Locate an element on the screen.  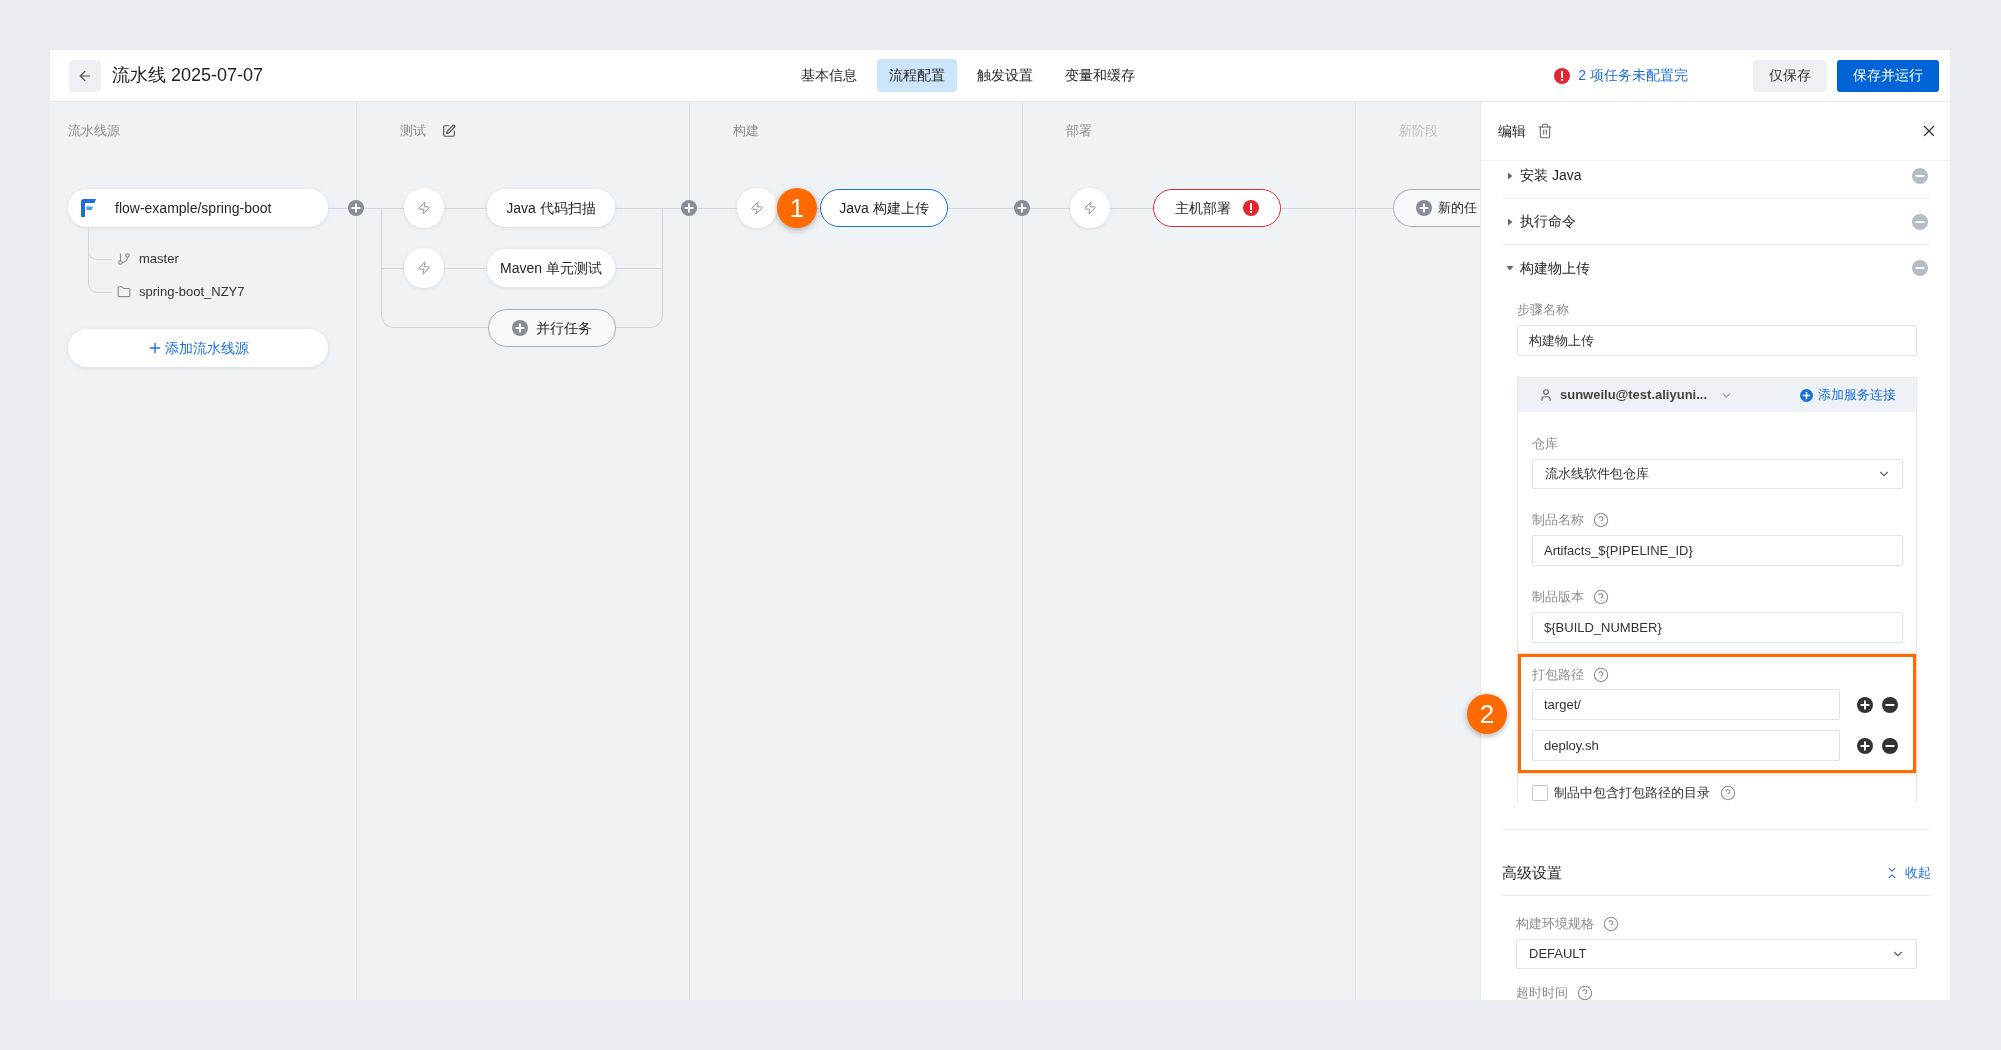
step-title: 执行命令 is located at coordinates (1548, 221).